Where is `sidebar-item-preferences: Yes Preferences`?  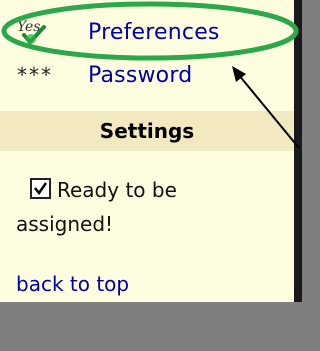
sidebar-item-preferences: Yes Preferences is located at coordinates (130, 32).